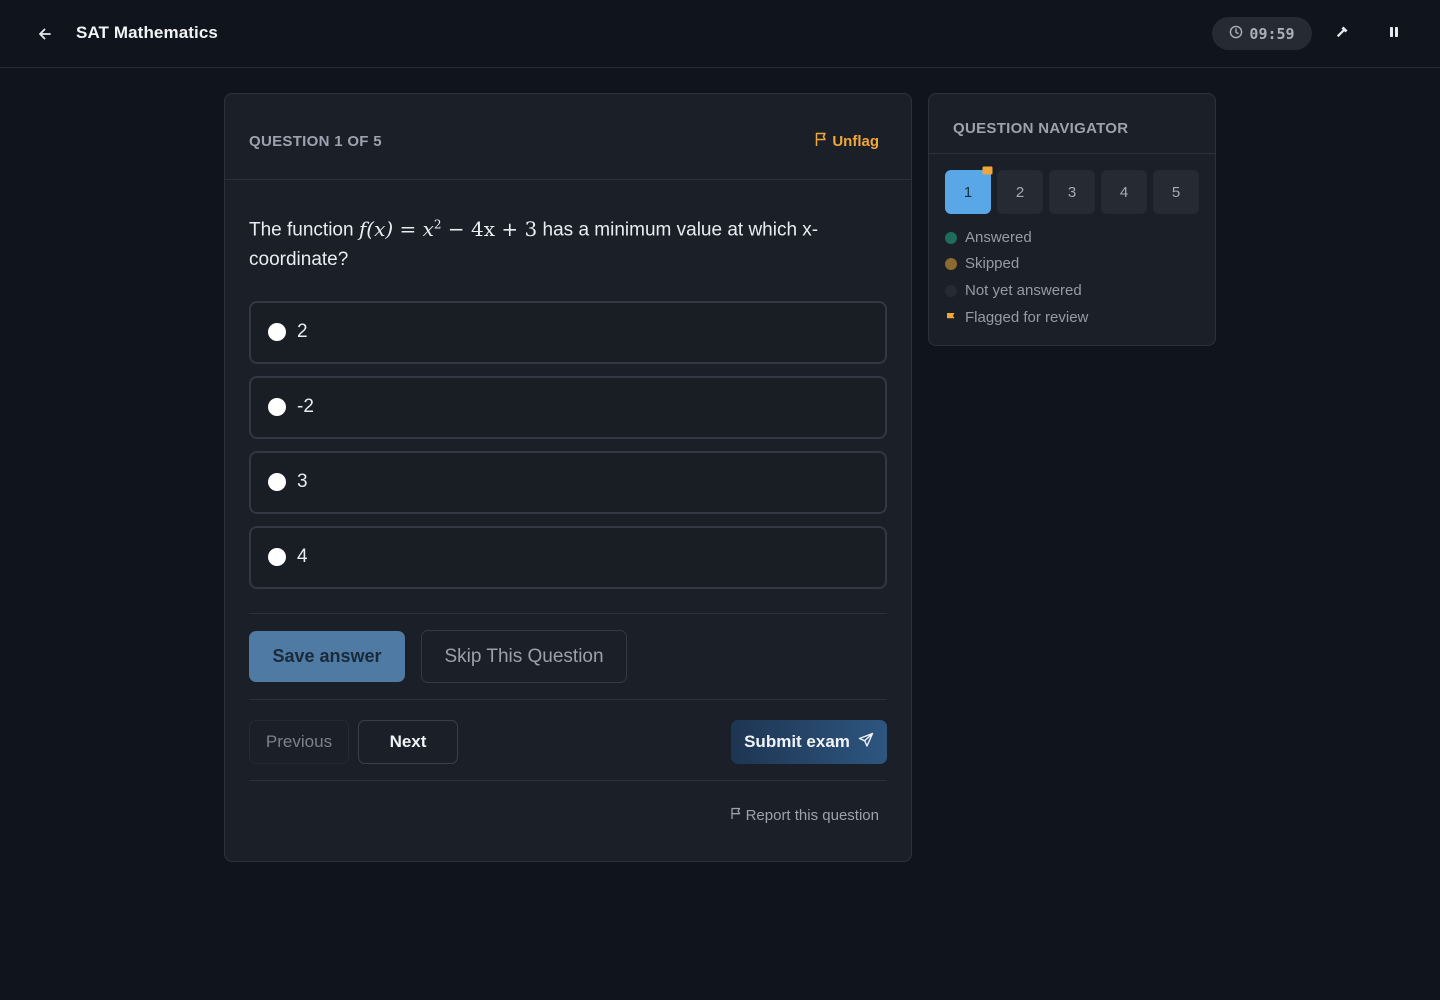  What do you see at coordinates (568, 332) in the screenshot?
I see `answer-option: 2` at bounding box center [568, 332].